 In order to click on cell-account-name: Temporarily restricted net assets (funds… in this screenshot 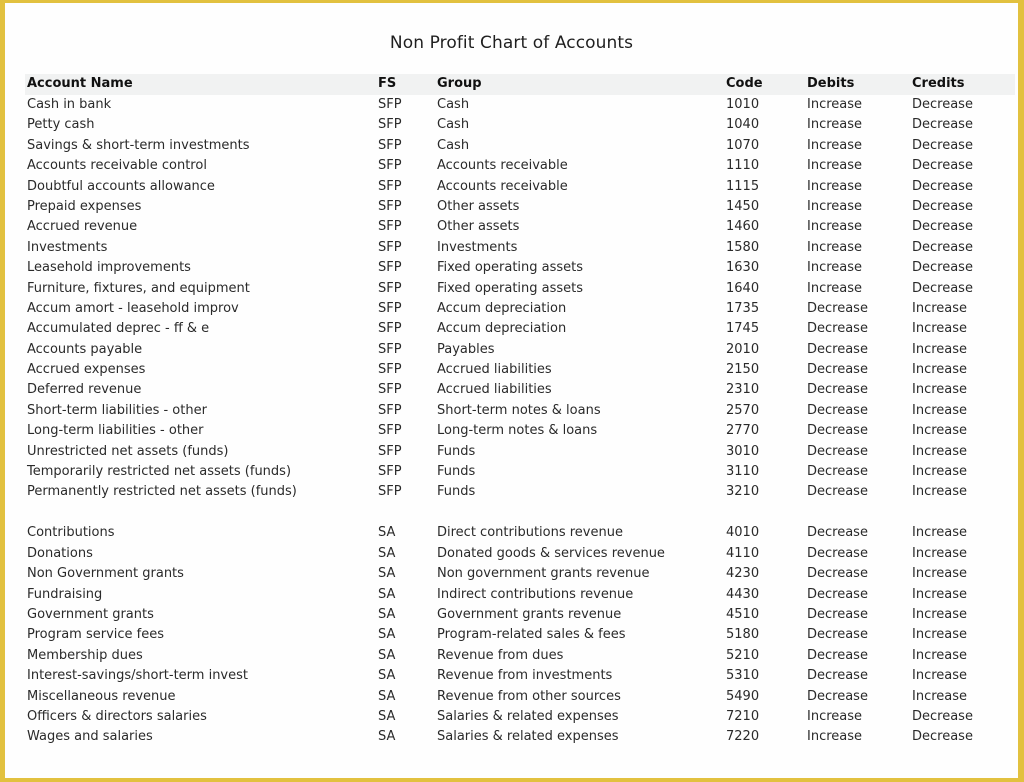, I will do `click(159, 472)`.